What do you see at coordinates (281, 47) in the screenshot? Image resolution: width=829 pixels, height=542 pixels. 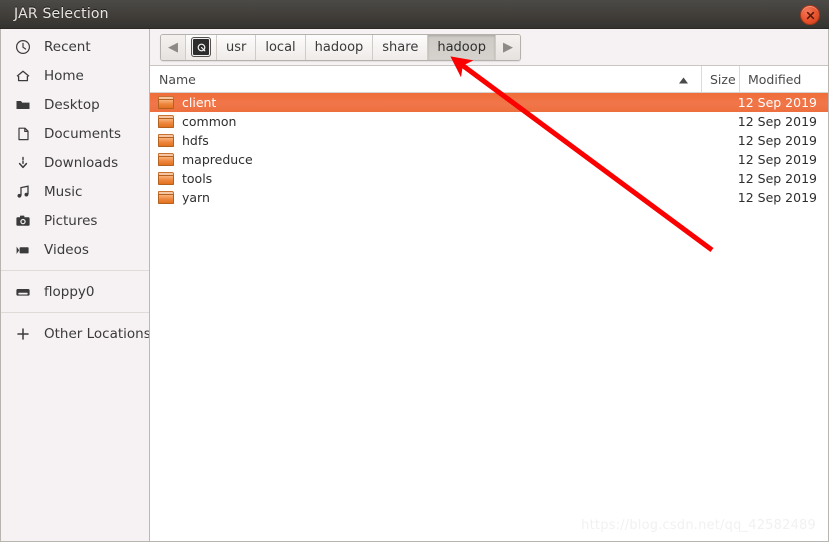 I see `breadcrumb-local: local` at bounding box center [281, 47].